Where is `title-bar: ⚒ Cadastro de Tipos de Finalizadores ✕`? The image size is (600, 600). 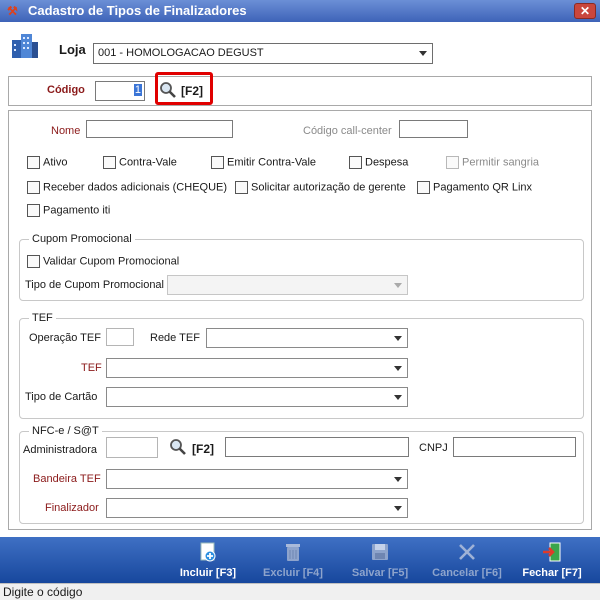
title-bar: ⚒ Cadastro de Tipos de Finalizadores ✕ is located at coordinates (300, 11).